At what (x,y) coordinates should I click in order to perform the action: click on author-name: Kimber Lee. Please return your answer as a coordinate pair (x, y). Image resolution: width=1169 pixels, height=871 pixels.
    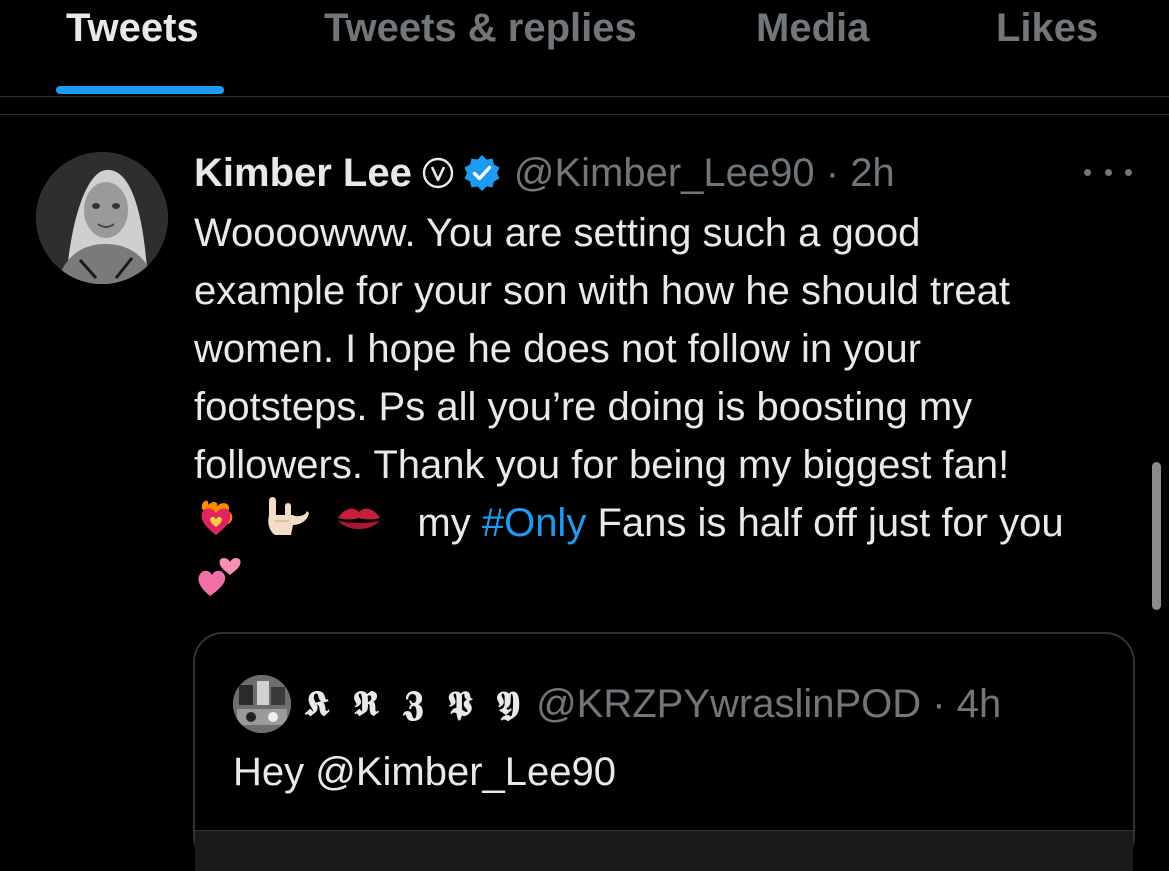
    Looking at the image, I should click on (303, 173).